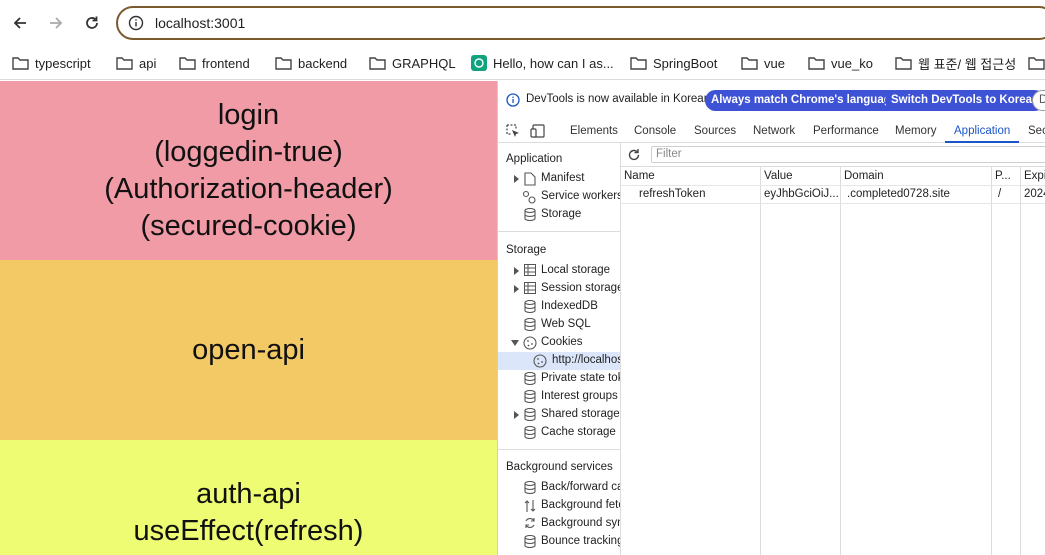 This screenshot has height=555, width=1045. I want to click on bookmark-overflow, so click(1036, 63).